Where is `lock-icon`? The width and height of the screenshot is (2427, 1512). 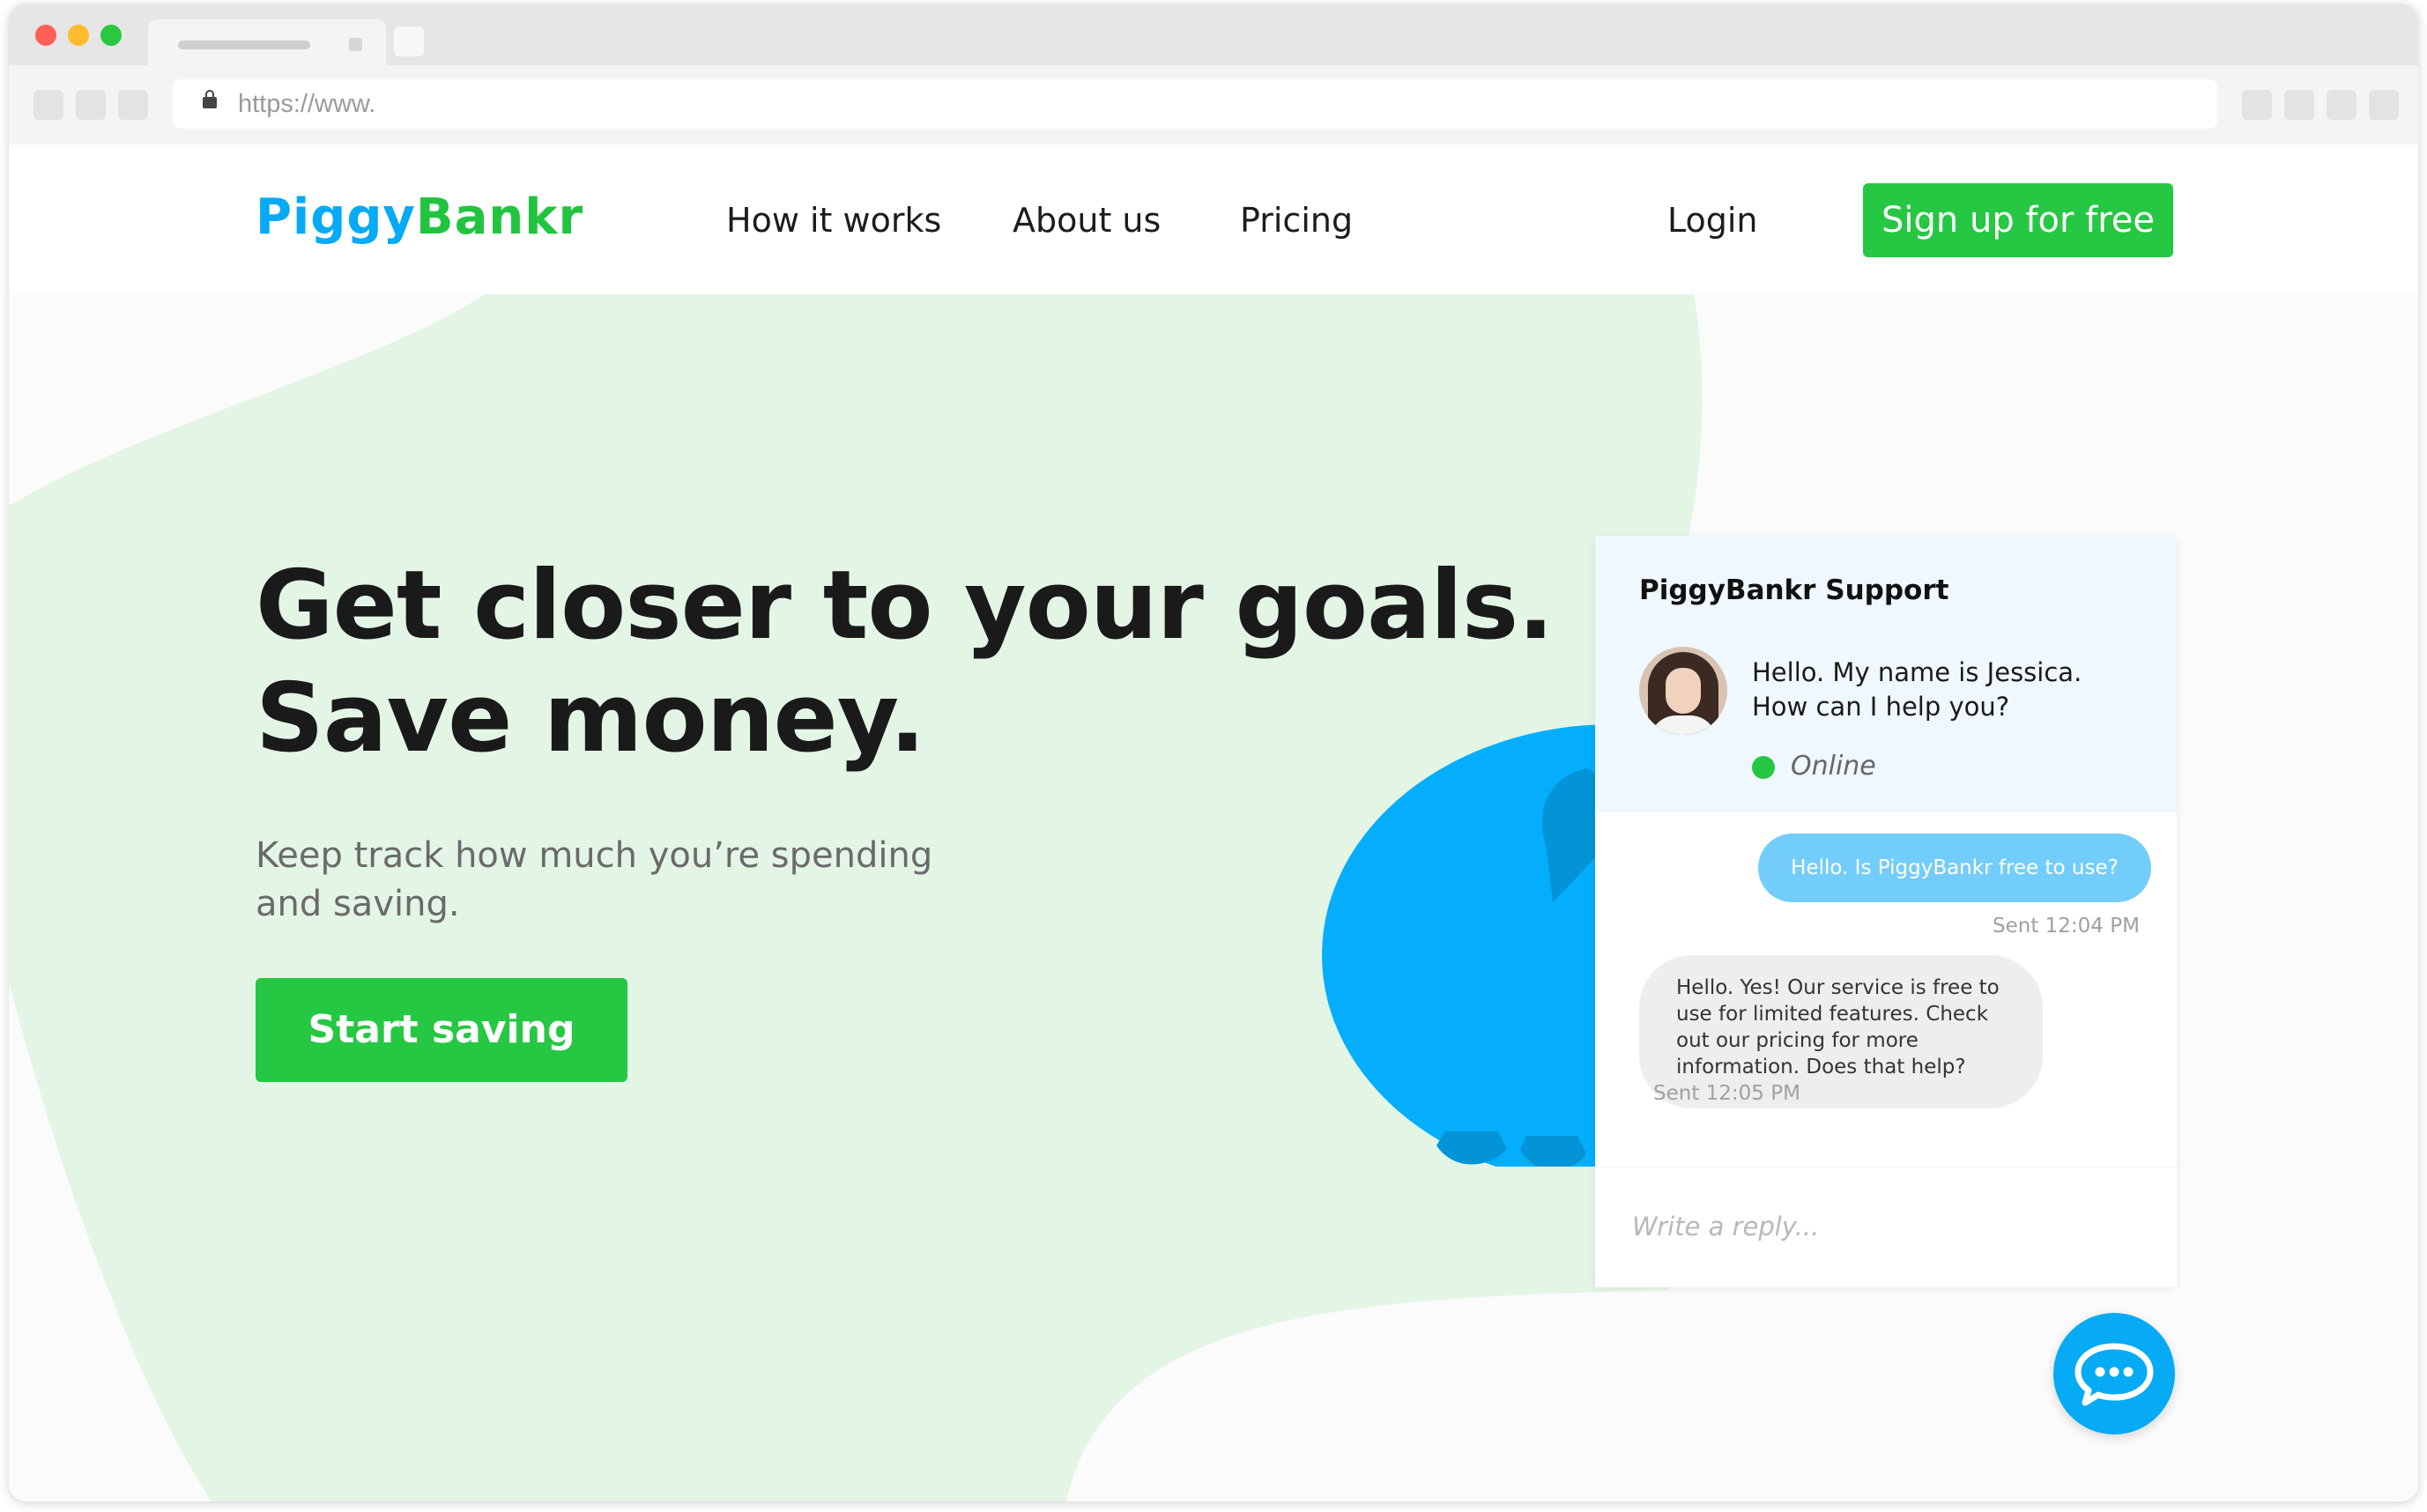 lock-icon is located at coordinates (210, 99).